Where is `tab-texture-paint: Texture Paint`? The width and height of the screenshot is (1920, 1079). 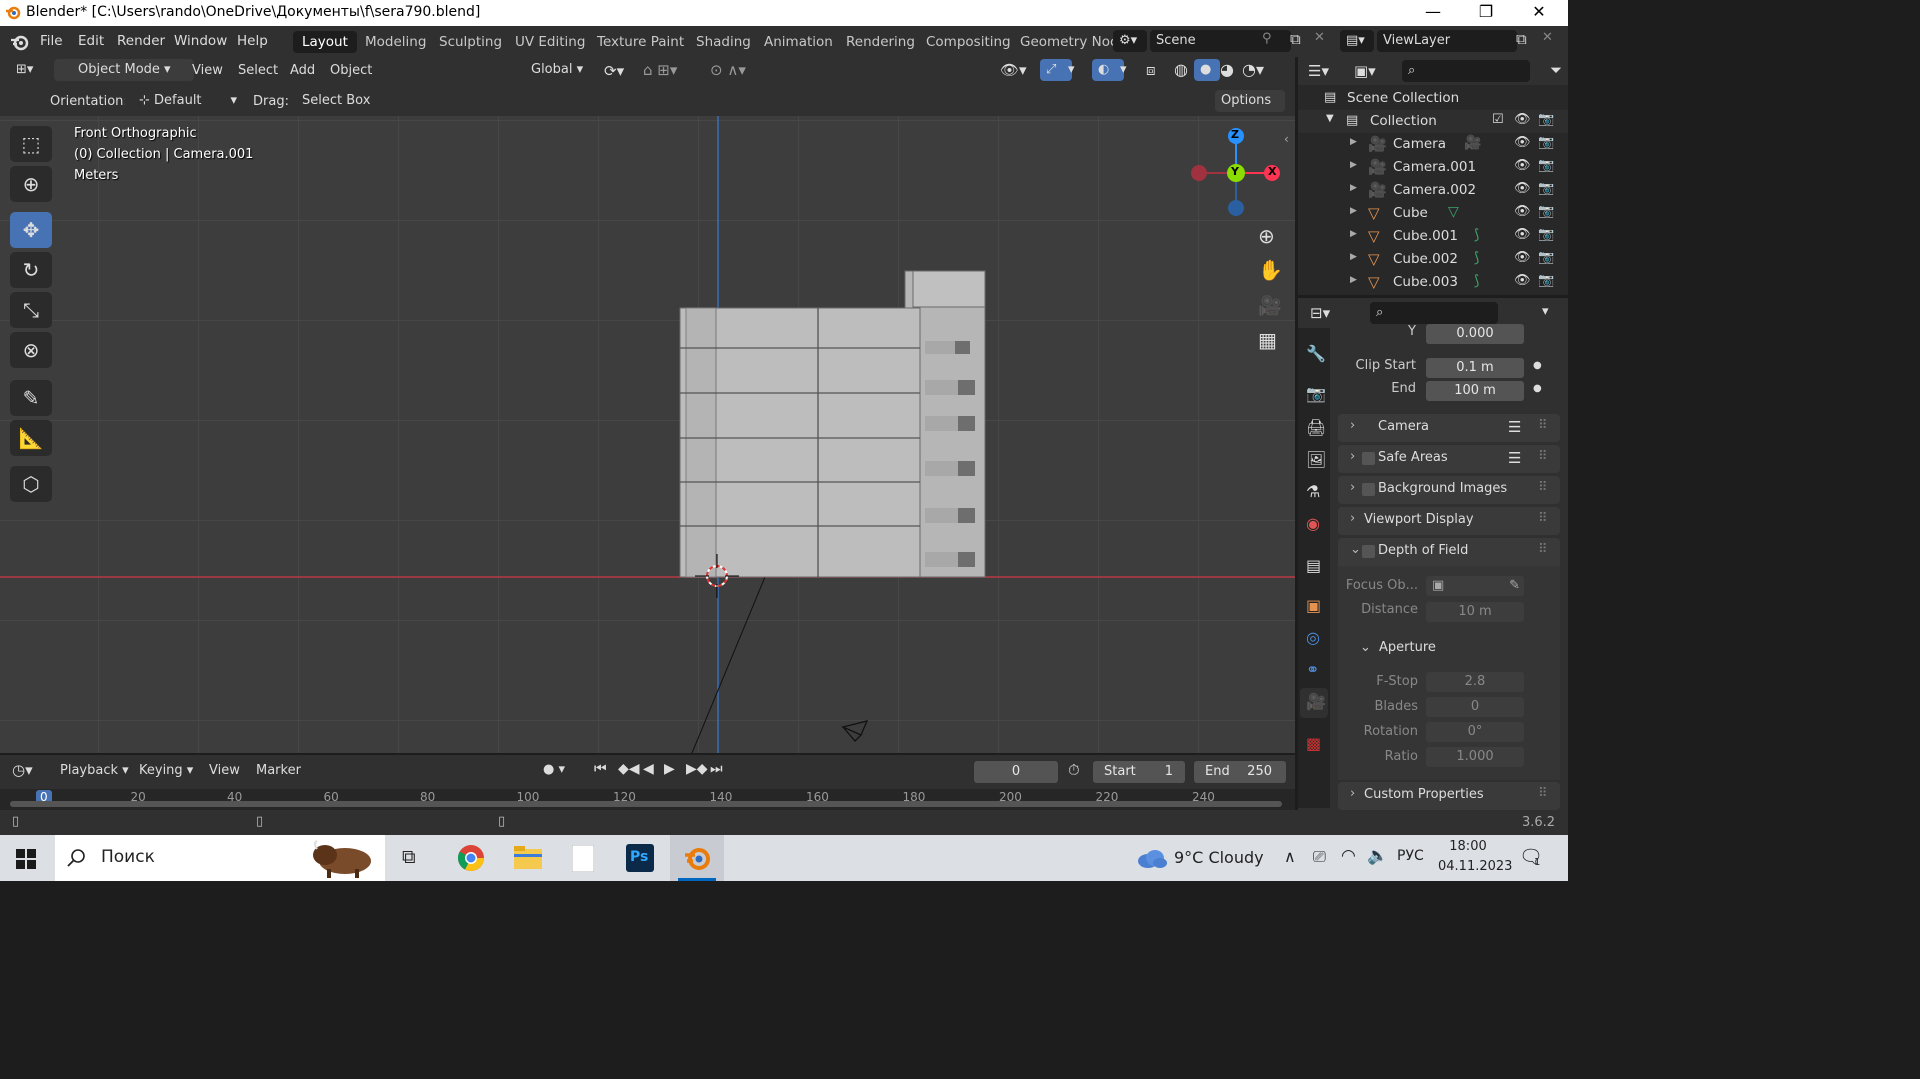 tab-texture-paint: Texture Paint is located at coordinates (640, 42).